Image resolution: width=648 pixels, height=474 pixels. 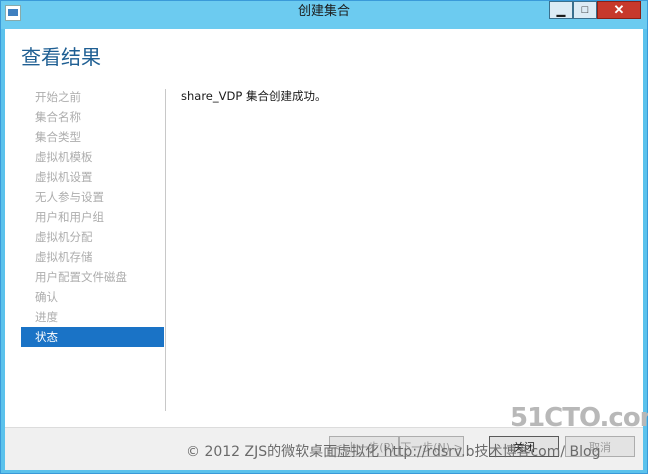 What do you see at coordinates (69, 217) in the screenshot?
I see `nav-item-users-groups: 用户和用户组` at bounding box center [69, 217].